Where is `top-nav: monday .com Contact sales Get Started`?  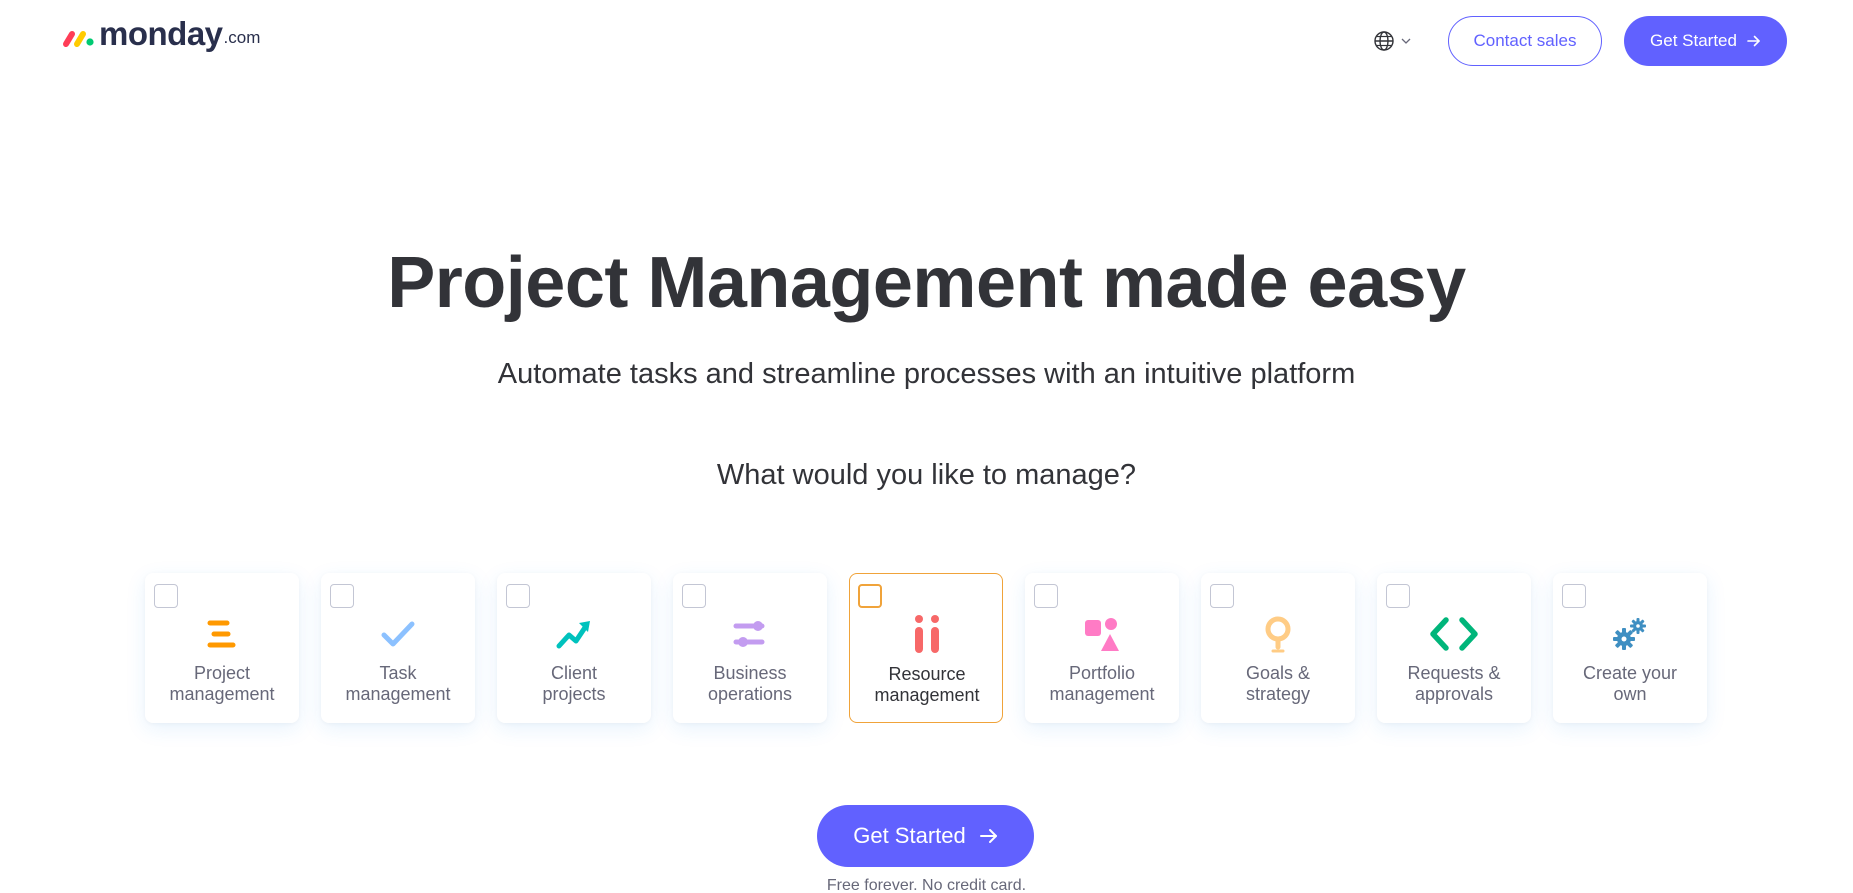
top-nav: monday .com Contact sales Get Started is located at coordinates (926, 41).